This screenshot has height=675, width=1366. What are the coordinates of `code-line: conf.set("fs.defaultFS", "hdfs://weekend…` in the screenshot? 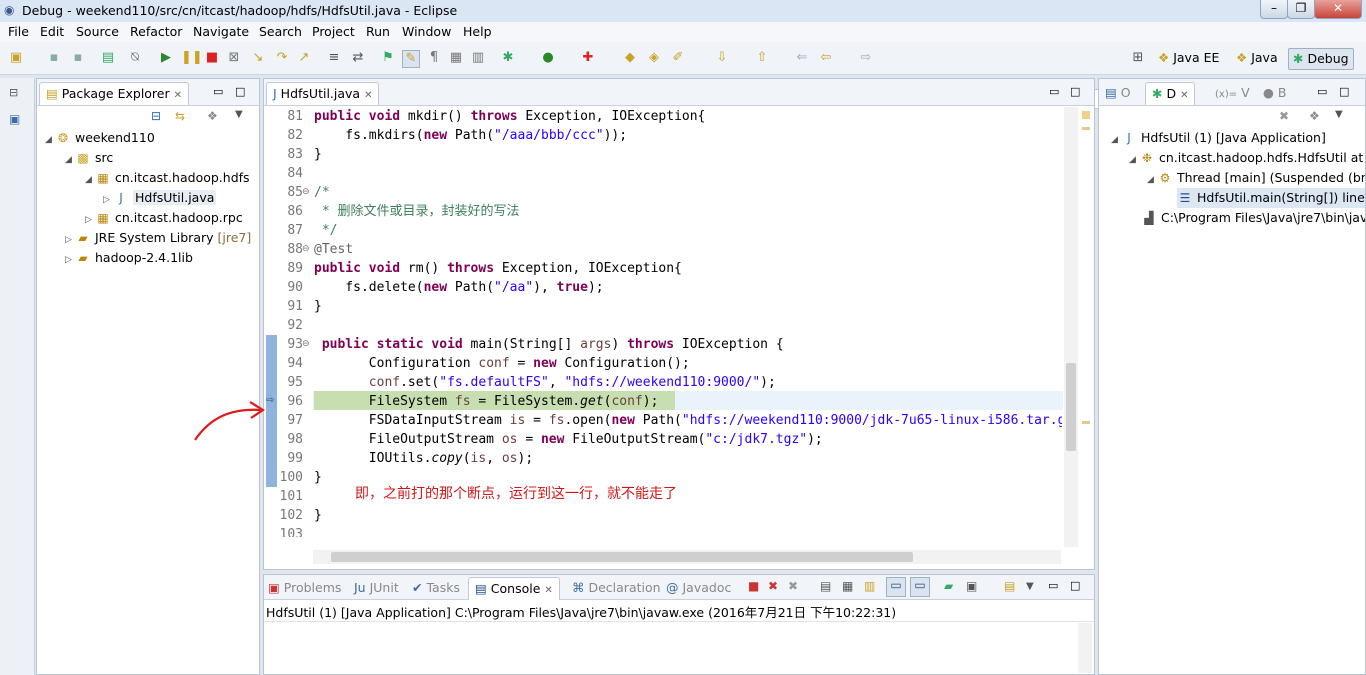 It's located at (545, 382).